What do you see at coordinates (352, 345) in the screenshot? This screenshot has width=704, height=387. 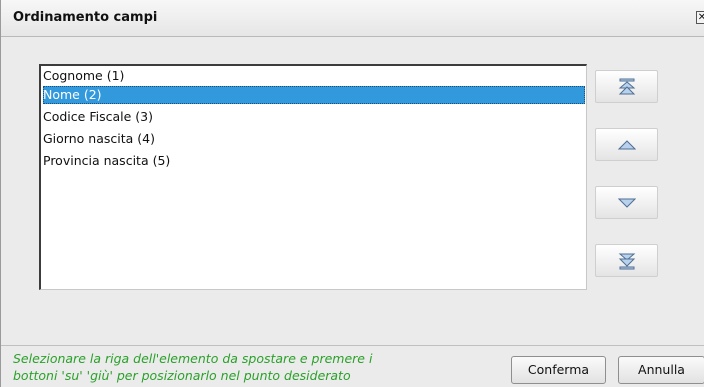 I see `footer-divider` at bounding box center [352, 345].